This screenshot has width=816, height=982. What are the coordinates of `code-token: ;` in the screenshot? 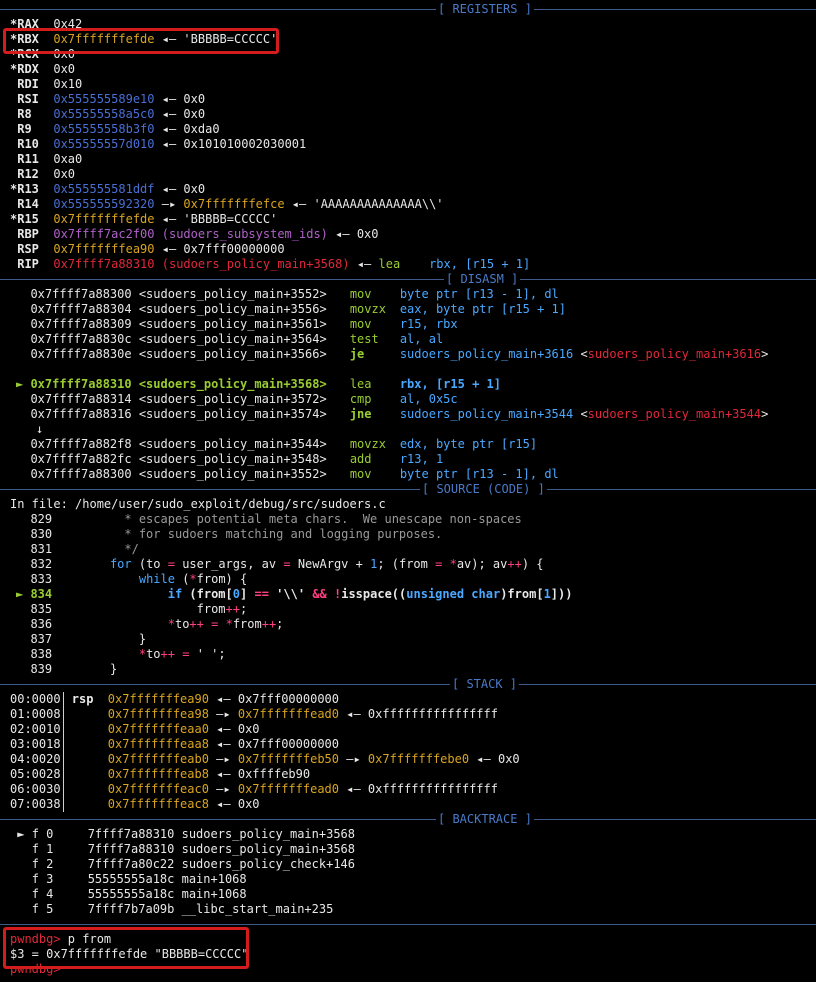 It's located at (222, 654).